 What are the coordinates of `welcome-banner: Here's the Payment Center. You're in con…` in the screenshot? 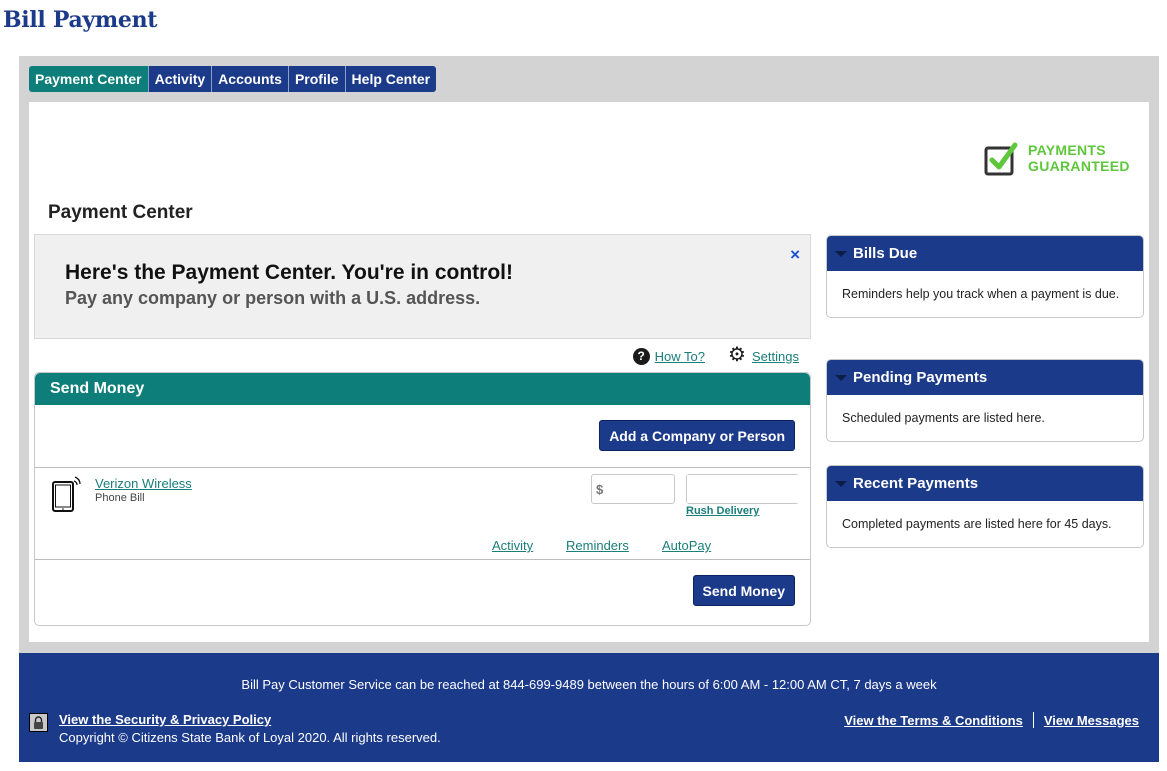 It's located at (422, 286).